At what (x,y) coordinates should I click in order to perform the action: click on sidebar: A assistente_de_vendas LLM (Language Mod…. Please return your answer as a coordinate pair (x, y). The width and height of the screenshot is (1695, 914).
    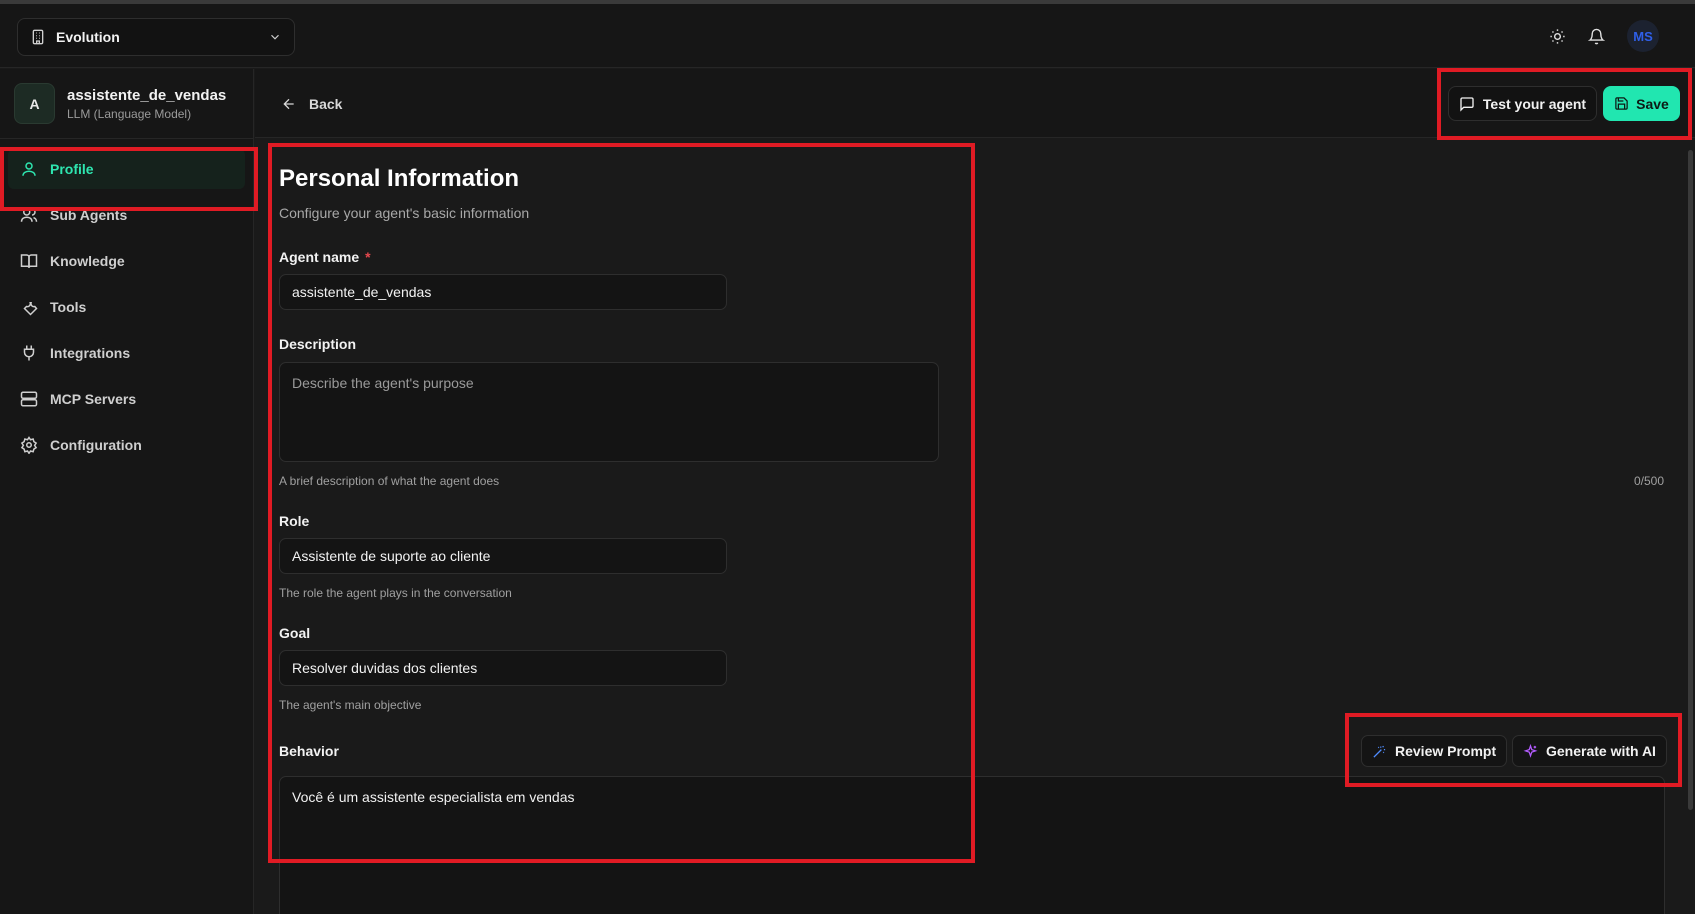
    Looking at the image, I should click on (127, 491).